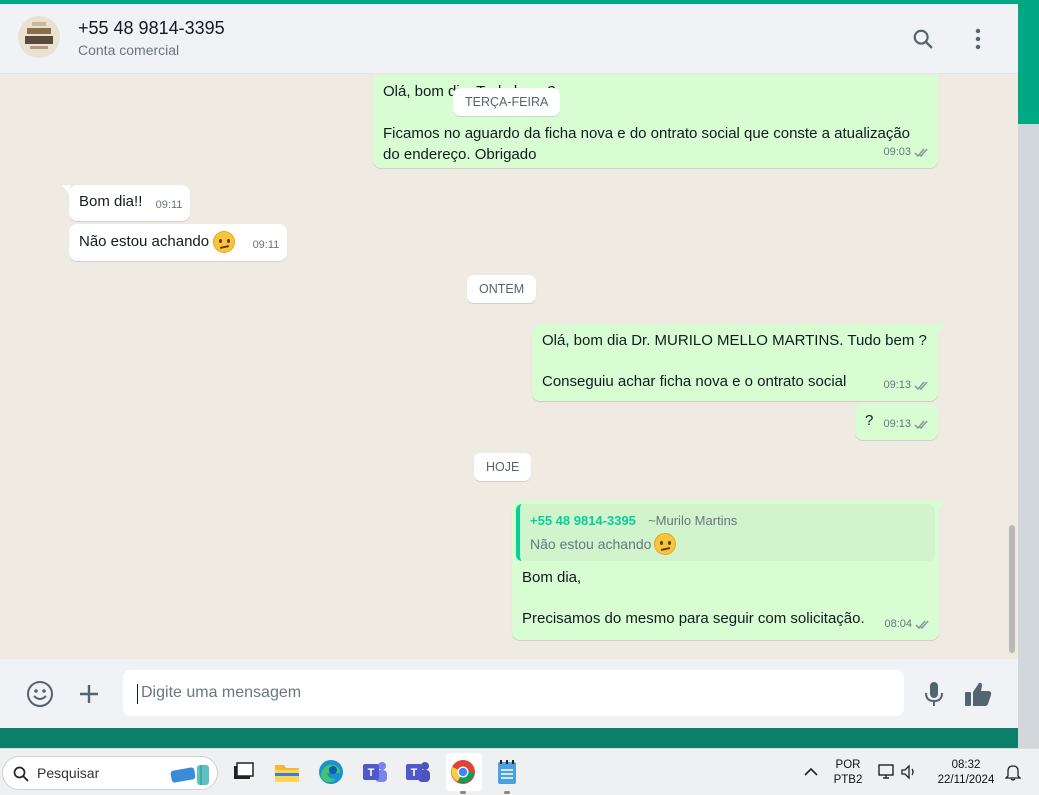  I want to click on teams-icon: T, so click(375, 772).